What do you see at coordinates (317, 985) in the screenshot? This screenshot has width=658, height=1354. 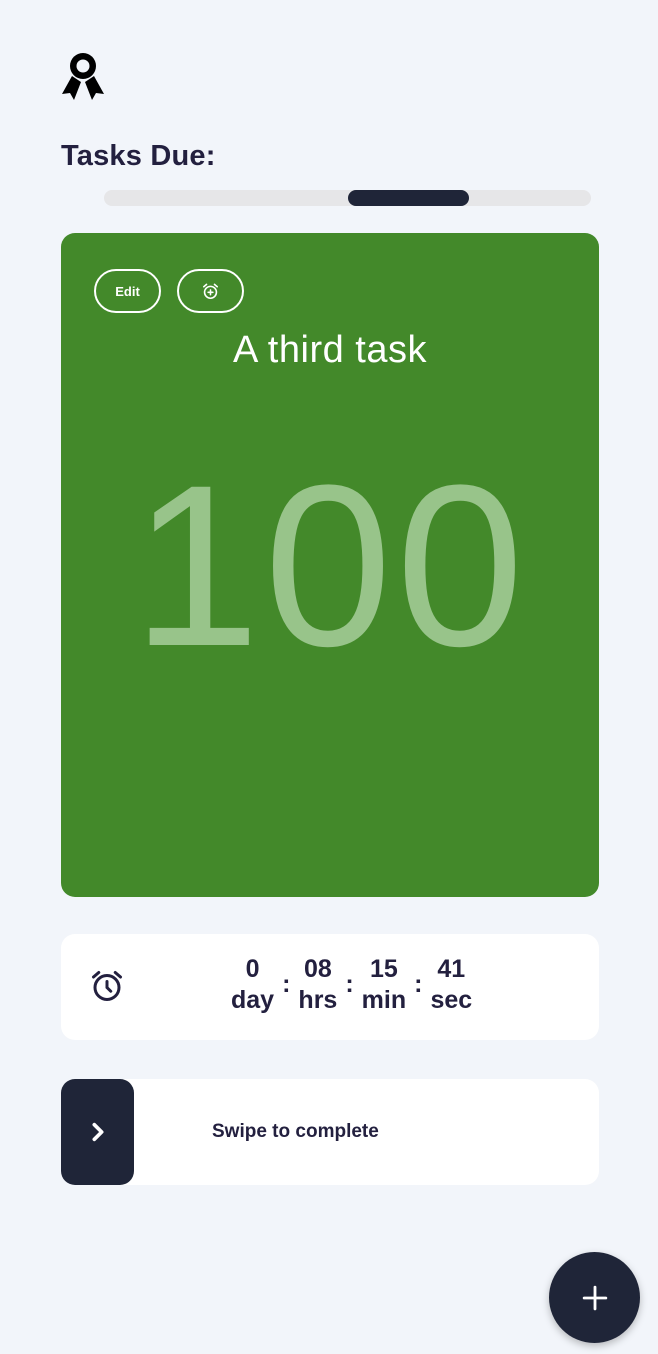 I see `countdown-hours: 08 hrs` at bounding box center [317, 985].